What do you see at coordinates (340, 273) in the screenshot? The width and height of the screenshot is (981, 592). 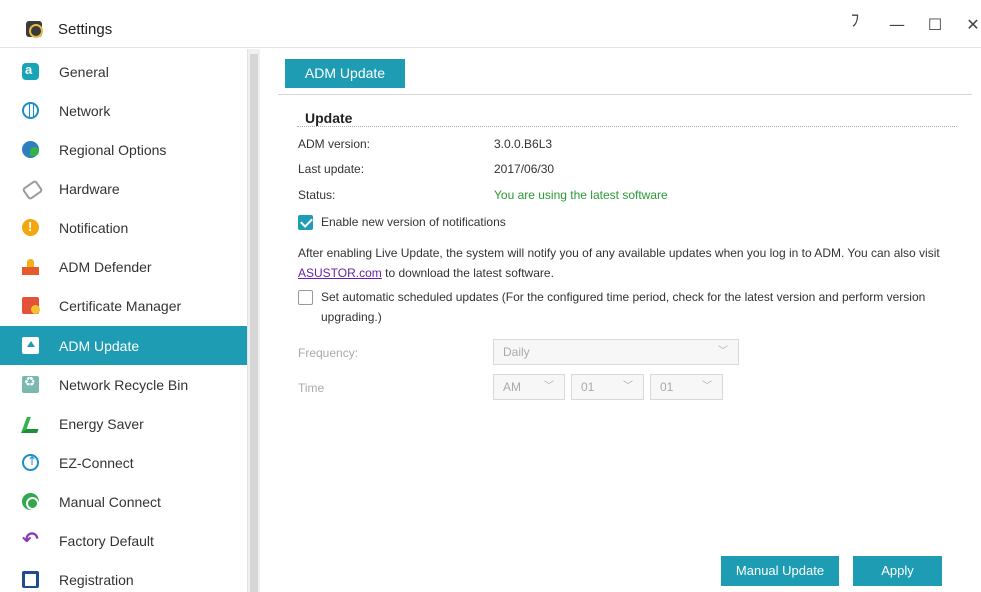 I see `asustor-link: ASUSTOR.com` at bounding box center [340, 273].